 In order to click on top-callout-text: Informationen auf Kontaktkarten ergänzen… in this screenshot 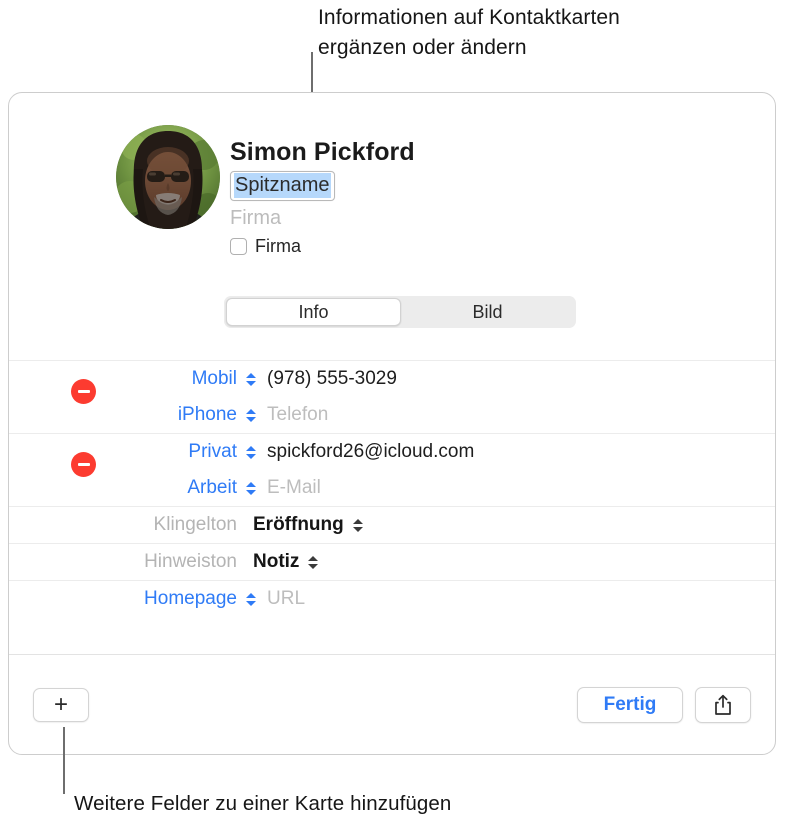, I will do `click(469, 32)`.